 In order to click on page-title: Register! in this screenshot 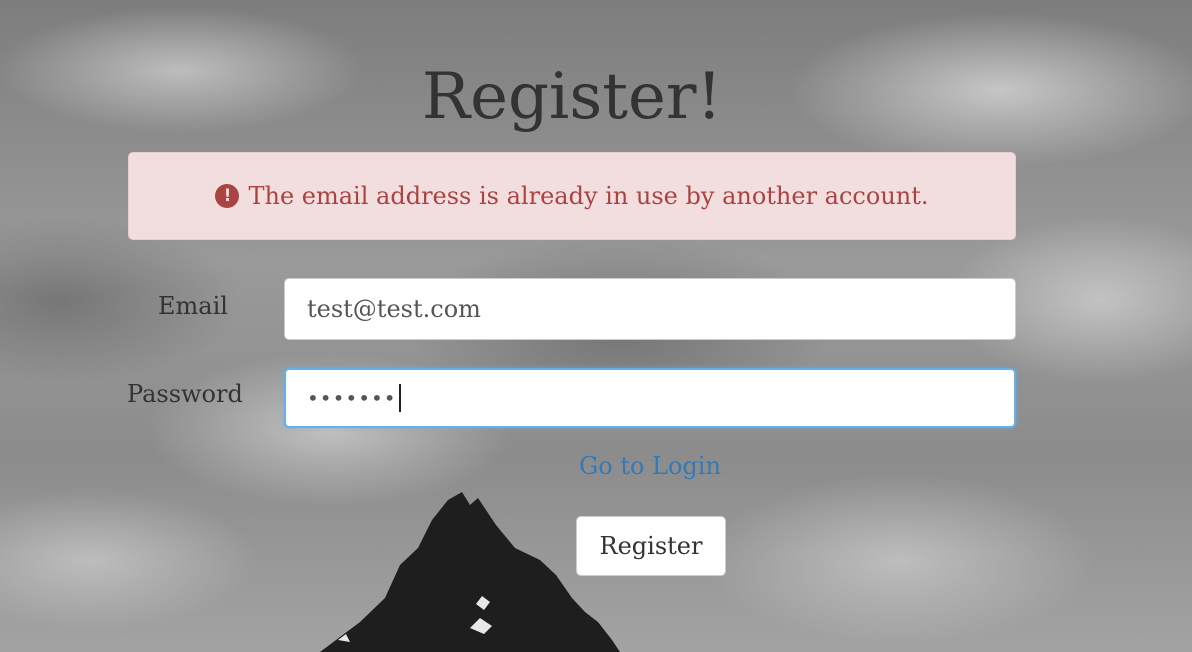, I will do `click(572, 97)`.